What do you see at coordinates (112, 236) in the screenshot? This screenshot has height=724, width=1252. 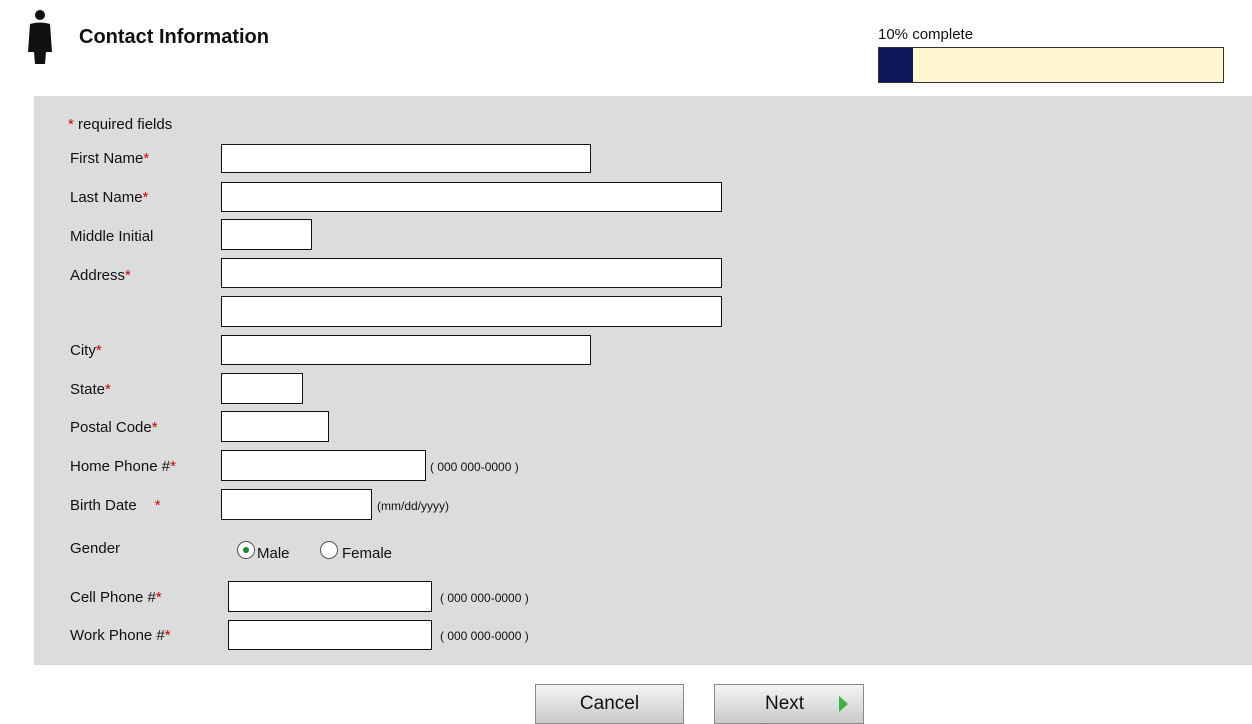 I see `middle-initial-label: Middle Initial` at bounding box center [112, 236].